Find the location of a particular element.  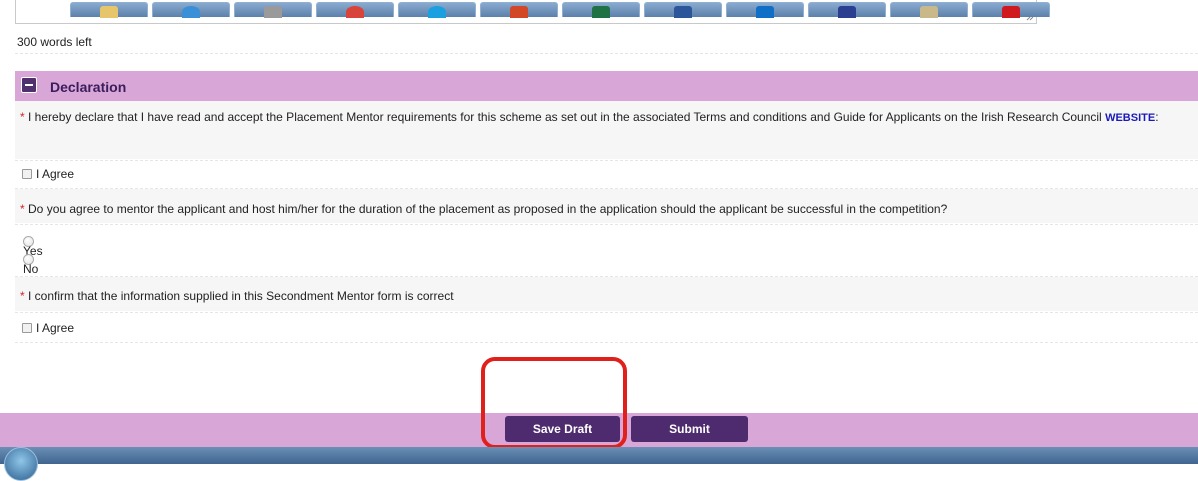

internet-explorer-icon is located at coordinates (191, 10).